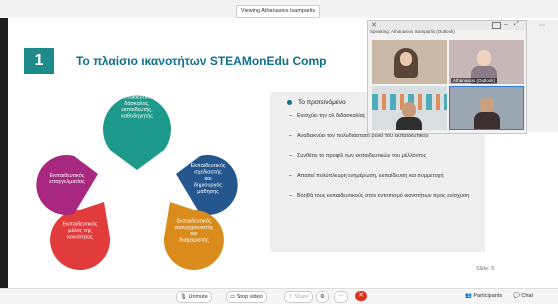  I want to click on video-tile: Athanasios (Outlook), so click(486, 62).